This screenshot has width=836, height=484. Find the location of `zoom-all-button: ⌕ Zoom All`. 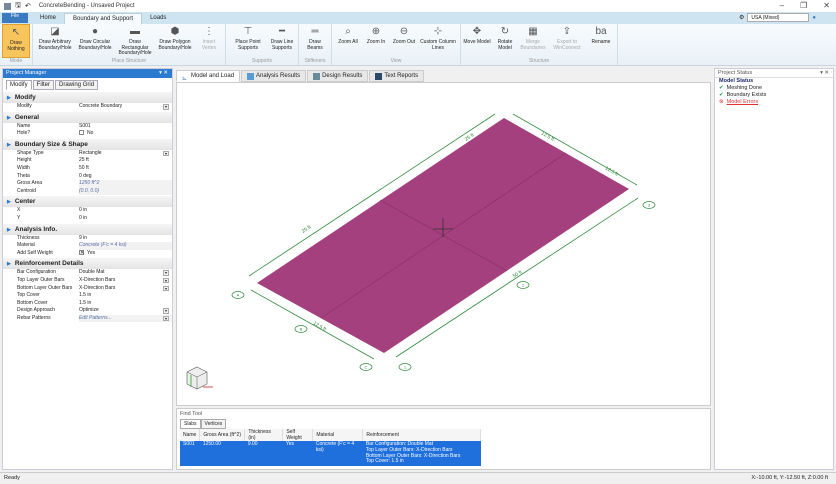

zoom-all-button: ⌕ Zoom All is located at coordinates (348, 41).